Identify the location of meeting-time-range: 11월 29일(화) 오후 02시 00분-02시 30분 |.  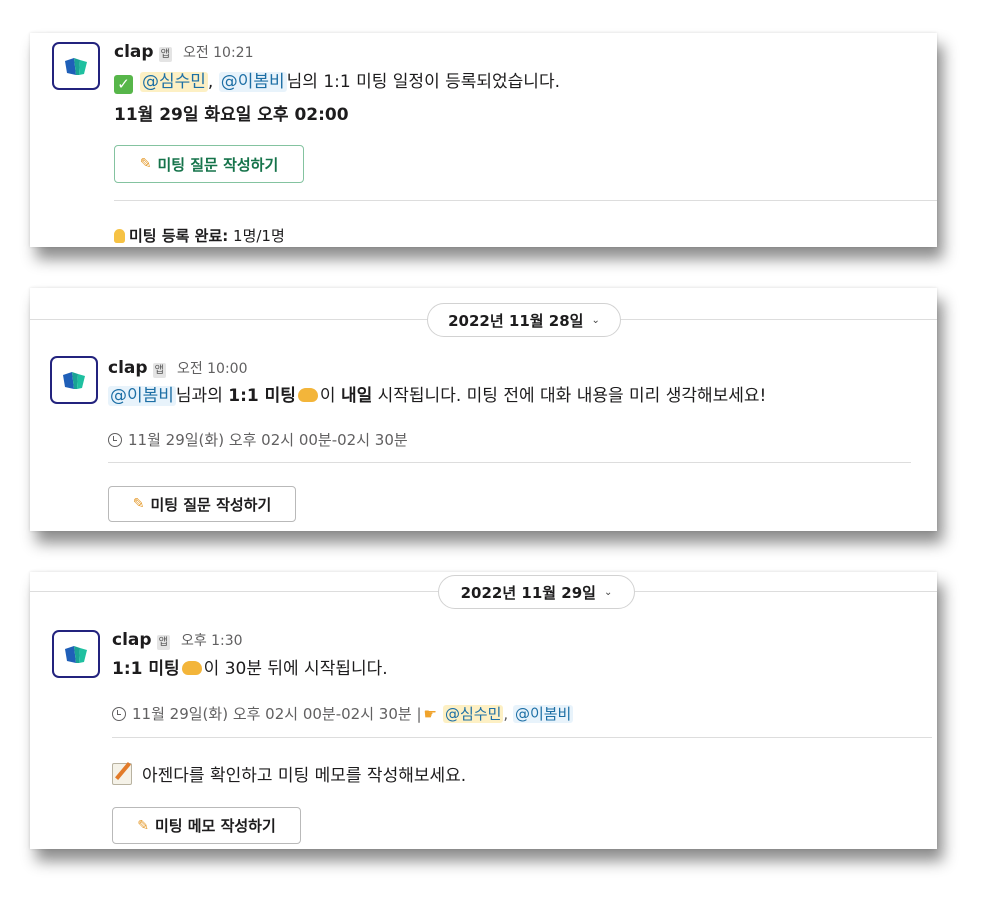
(277, 714).